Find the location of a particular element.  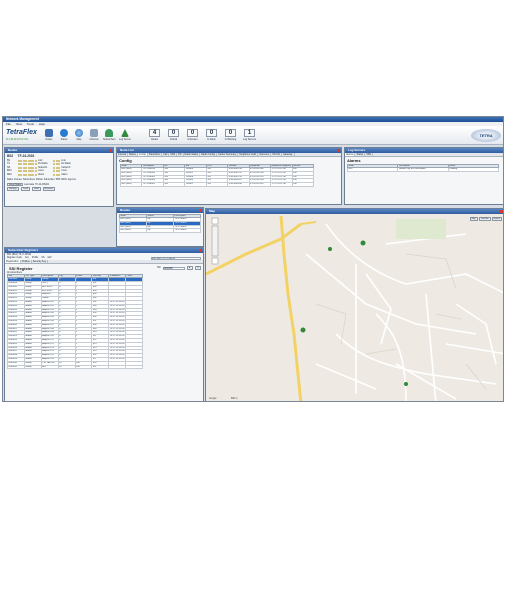

arrow-down-icon: ▼ is located at coordinates (197, 268).